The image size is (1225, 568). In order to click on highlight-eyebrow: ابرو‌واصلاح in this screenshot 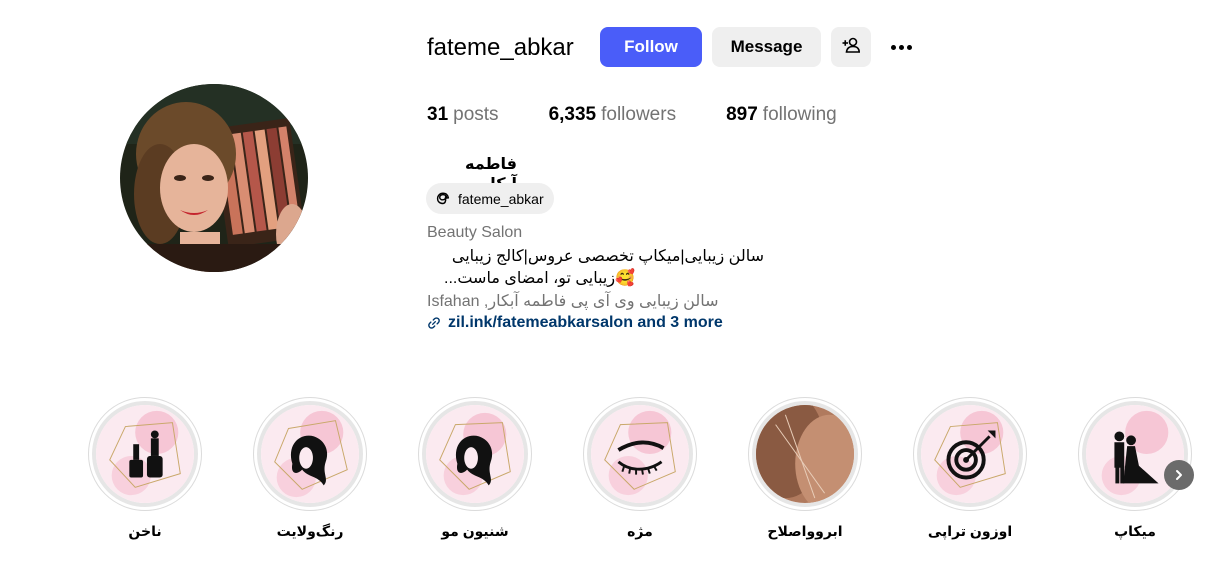, I will do `click(805, 468)`.